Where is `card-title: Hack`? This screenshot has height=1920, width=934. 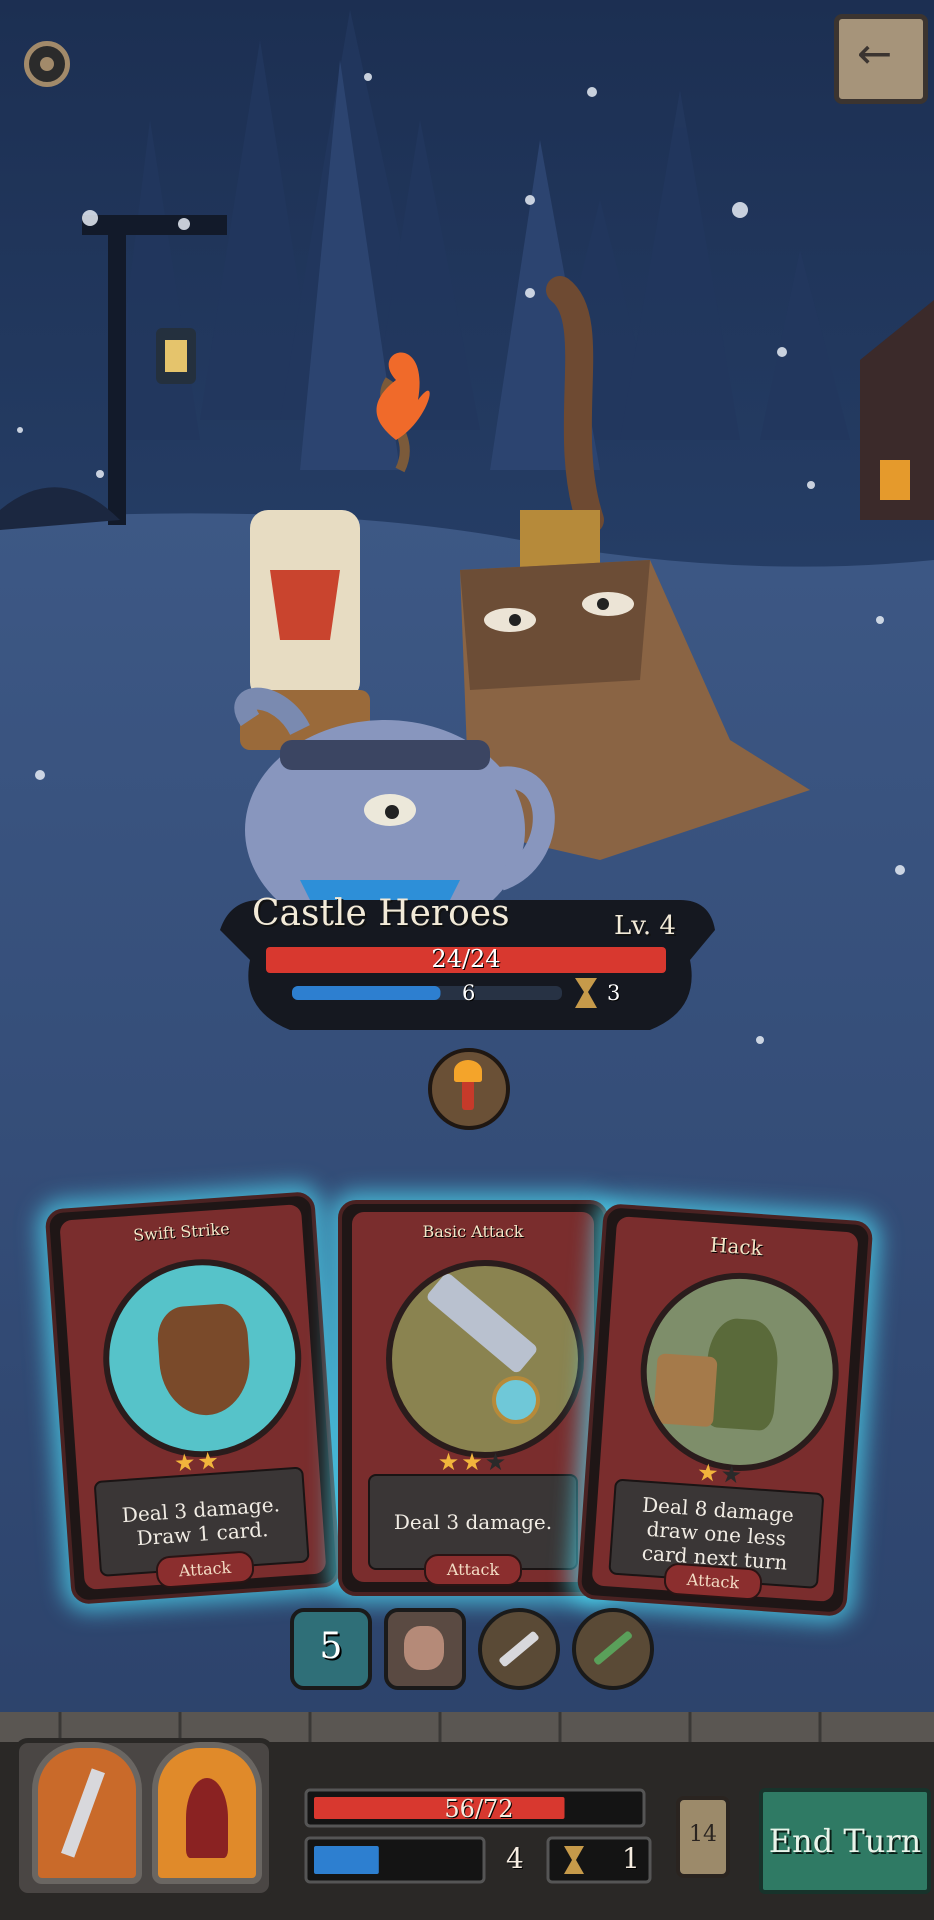 card-title: Hack is located at coordinates (736, 1246).